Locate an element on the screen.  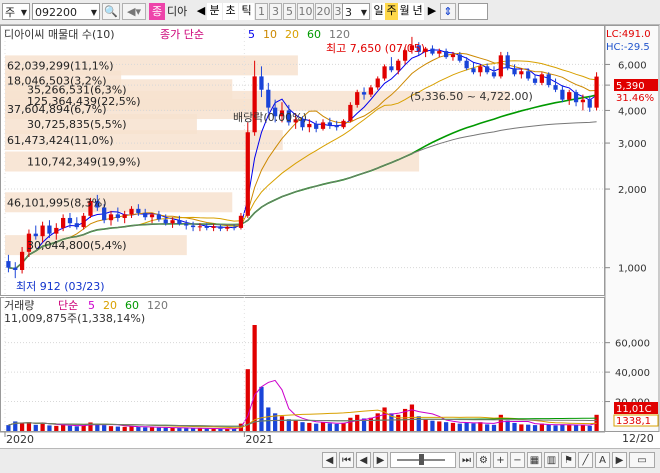
scroll-last-icon: ⏭ is located at coordinates (466, 460).